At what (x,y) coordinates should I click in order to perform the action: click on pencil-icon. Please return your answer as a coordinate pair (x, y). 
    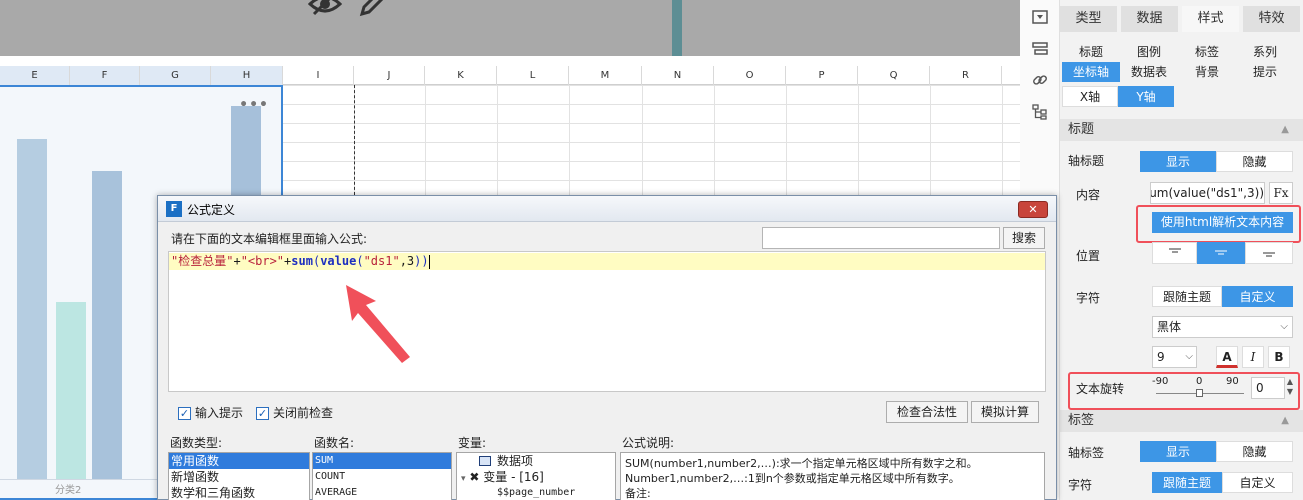
    Looking at the image, I should click on (372, 12).